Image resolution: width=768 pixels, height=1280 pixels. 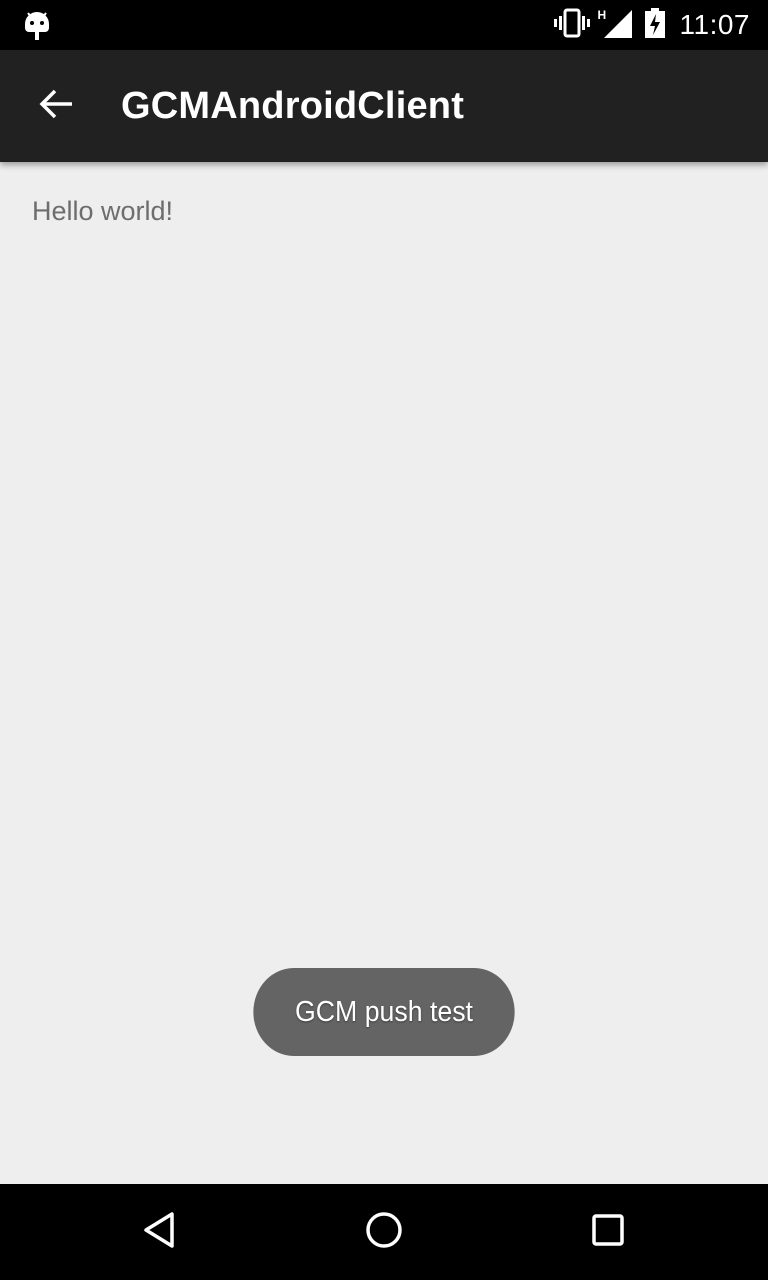 I want to click on arrow-back-icon, so click(x=56, y=106).